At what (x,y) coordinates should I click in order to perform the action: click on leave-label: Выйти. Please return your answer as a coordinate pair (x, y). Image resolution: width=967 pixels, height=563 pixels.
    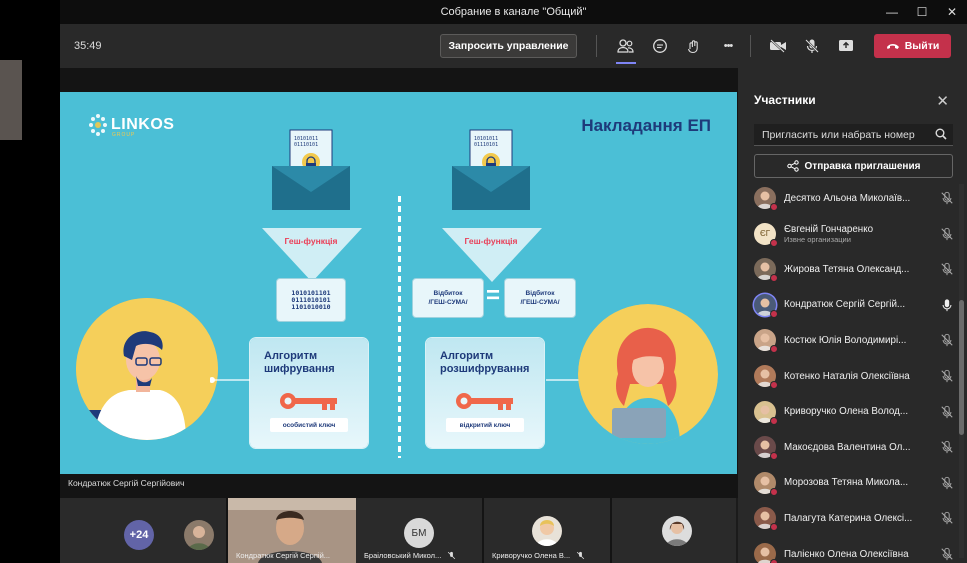
    Looking at the image, I should click on (922, 46).